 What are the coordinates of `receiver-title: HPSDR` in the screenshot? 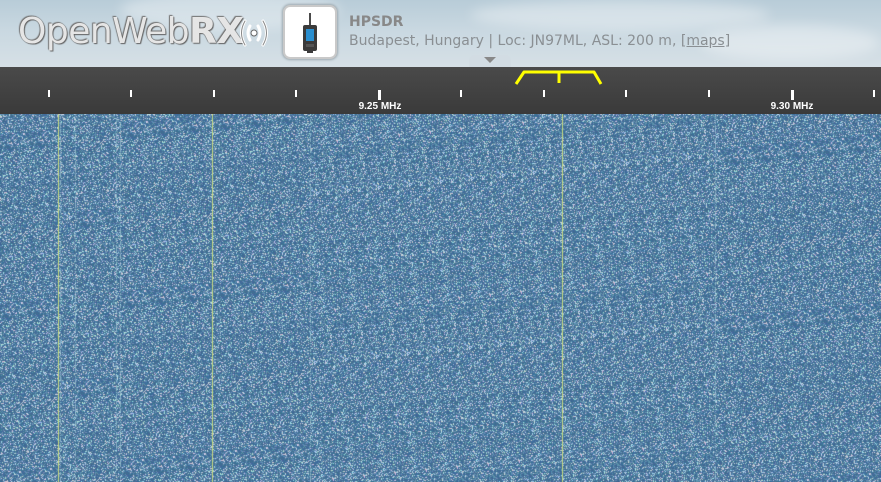 It's located at (376, 22).